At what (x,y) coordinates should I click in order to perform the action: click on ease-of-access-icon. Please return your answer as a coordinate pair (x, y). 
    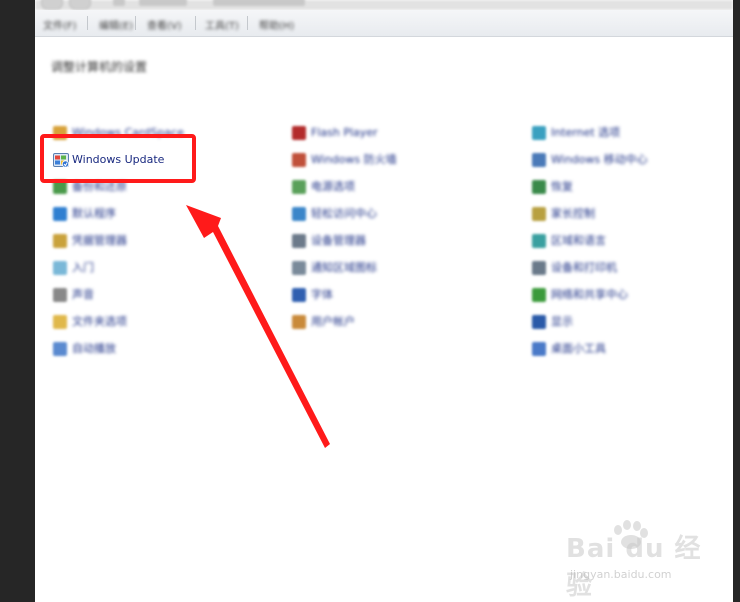
    Looking at the image, I should click on (299, 214).